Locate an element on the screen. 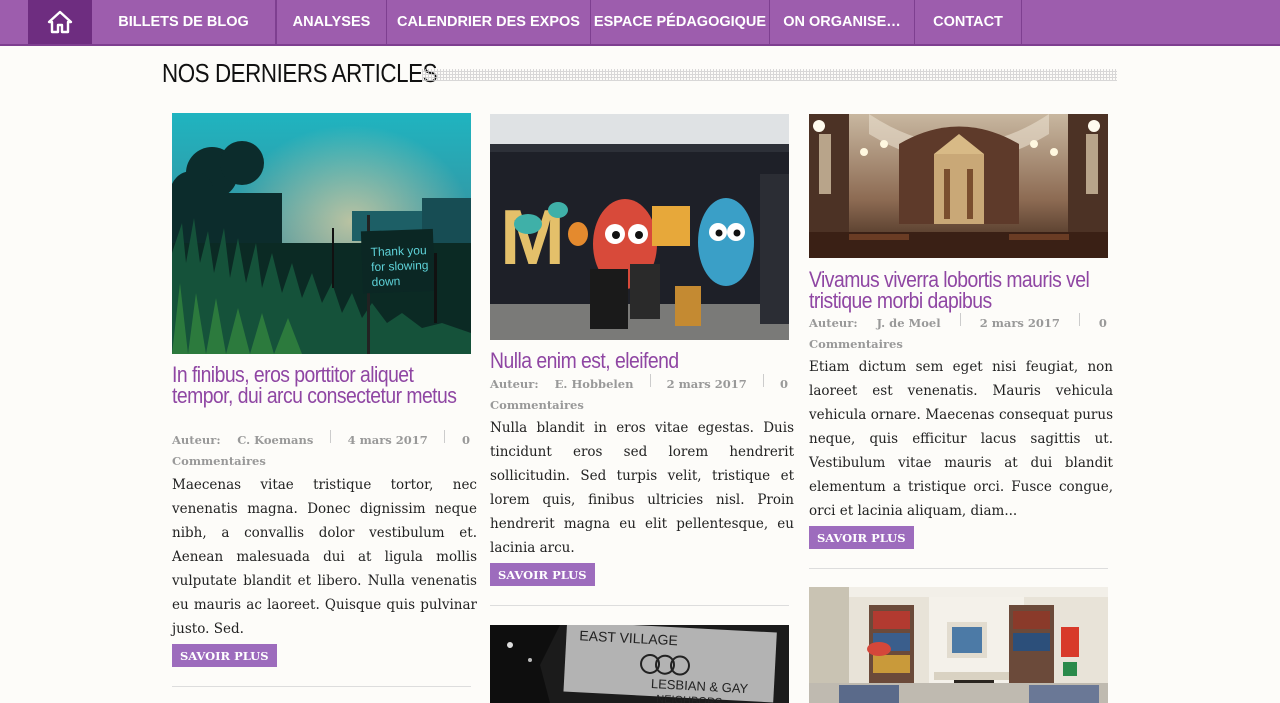 The image size is (1280, 703). nav-item-analyses: ANALYSES is located at coordinates (331, 22).